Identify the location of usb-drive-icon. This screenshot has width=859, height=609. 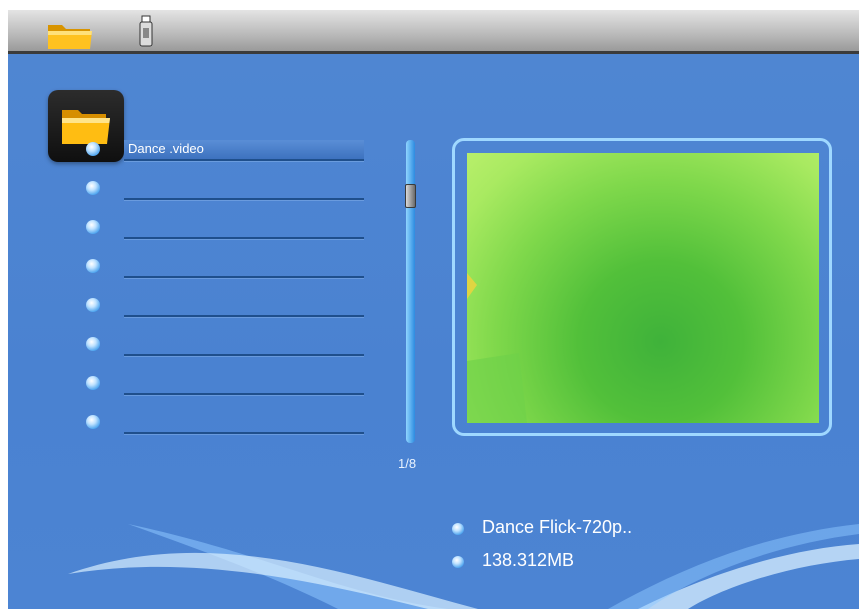
(146, 32).